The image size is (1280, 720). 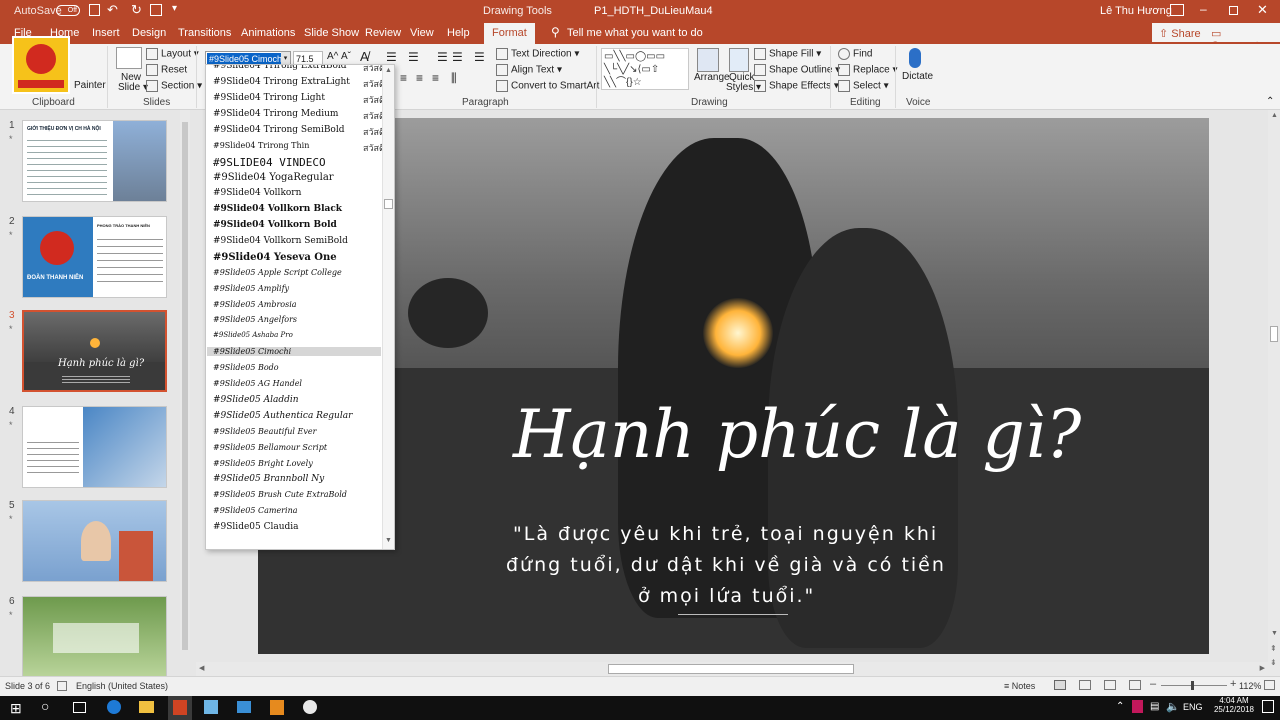 What do you see at coordinates (253, 335) in the screenshot?
I see `font-list-item: #9Slide05 Ashaba Pro` at bounding box center [253, 335].